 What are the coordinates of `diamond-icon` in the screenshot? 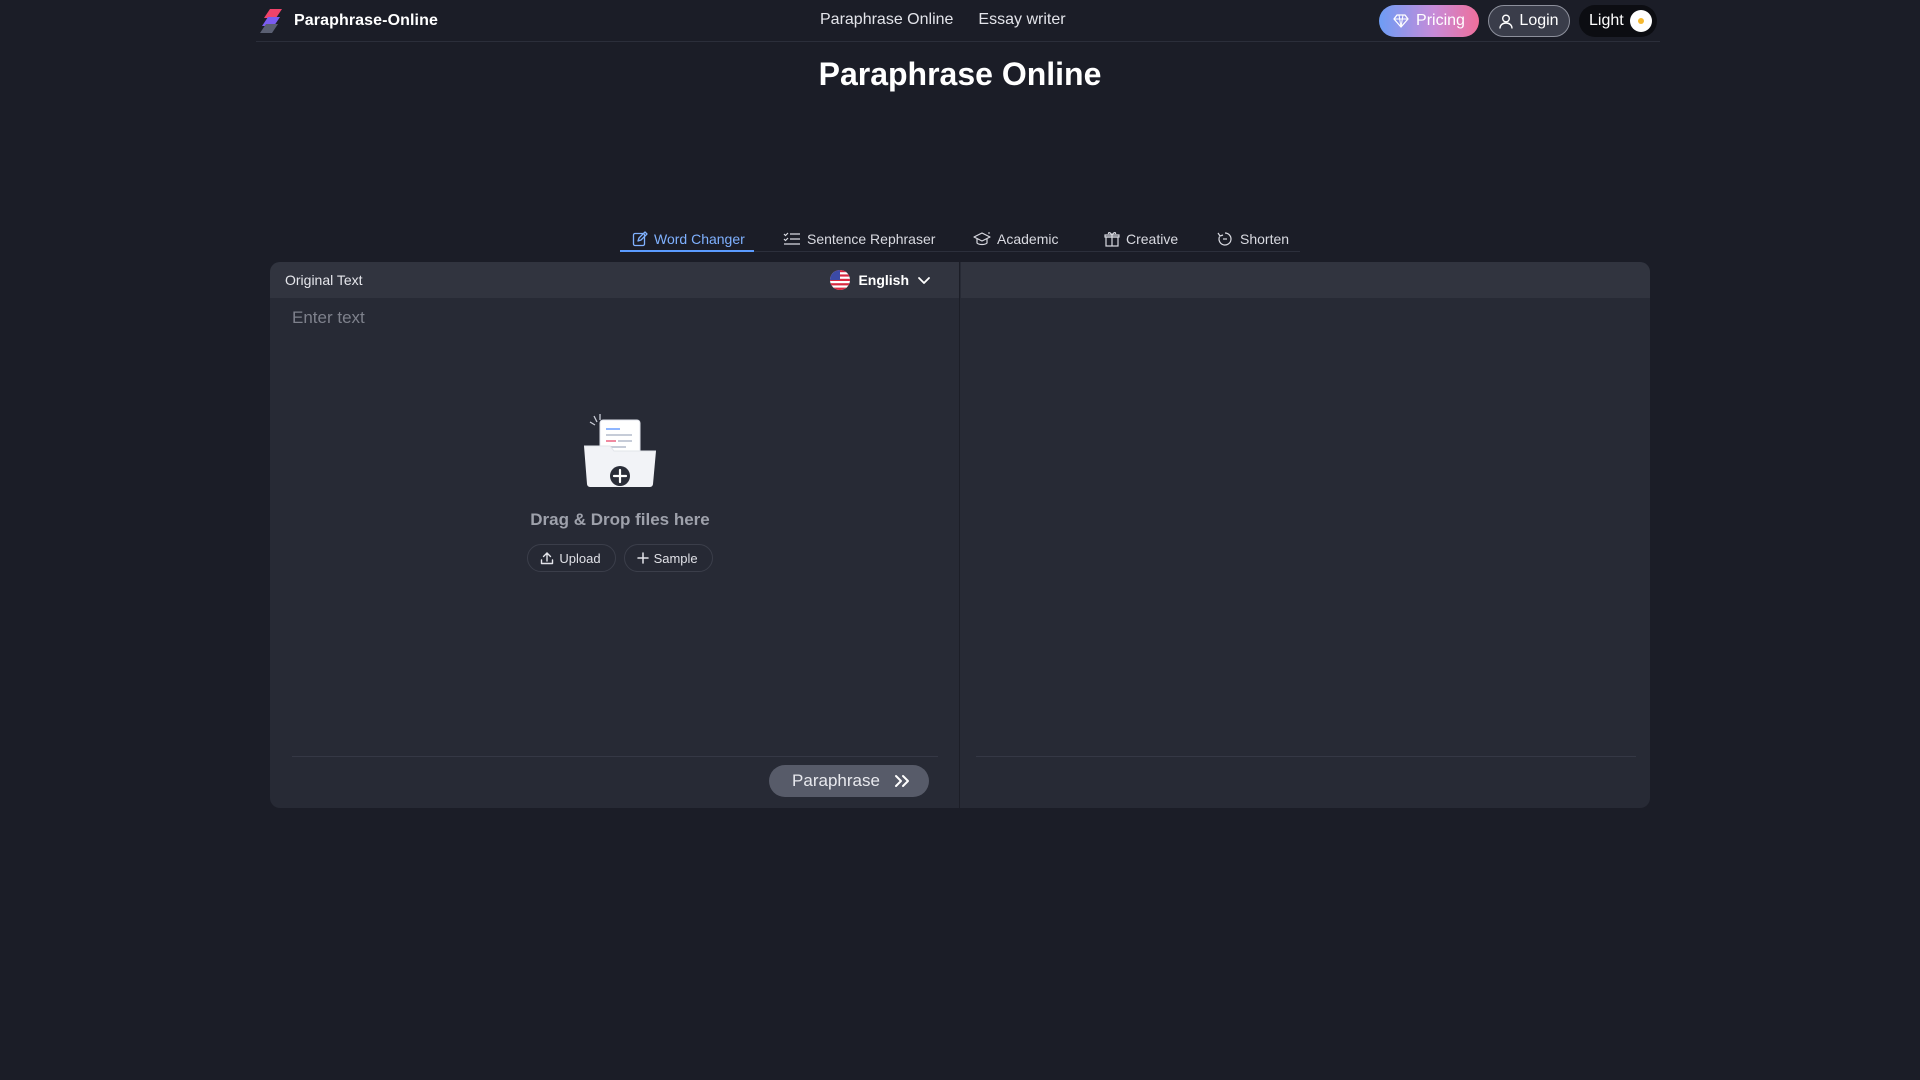 It's located at (1401, 21).